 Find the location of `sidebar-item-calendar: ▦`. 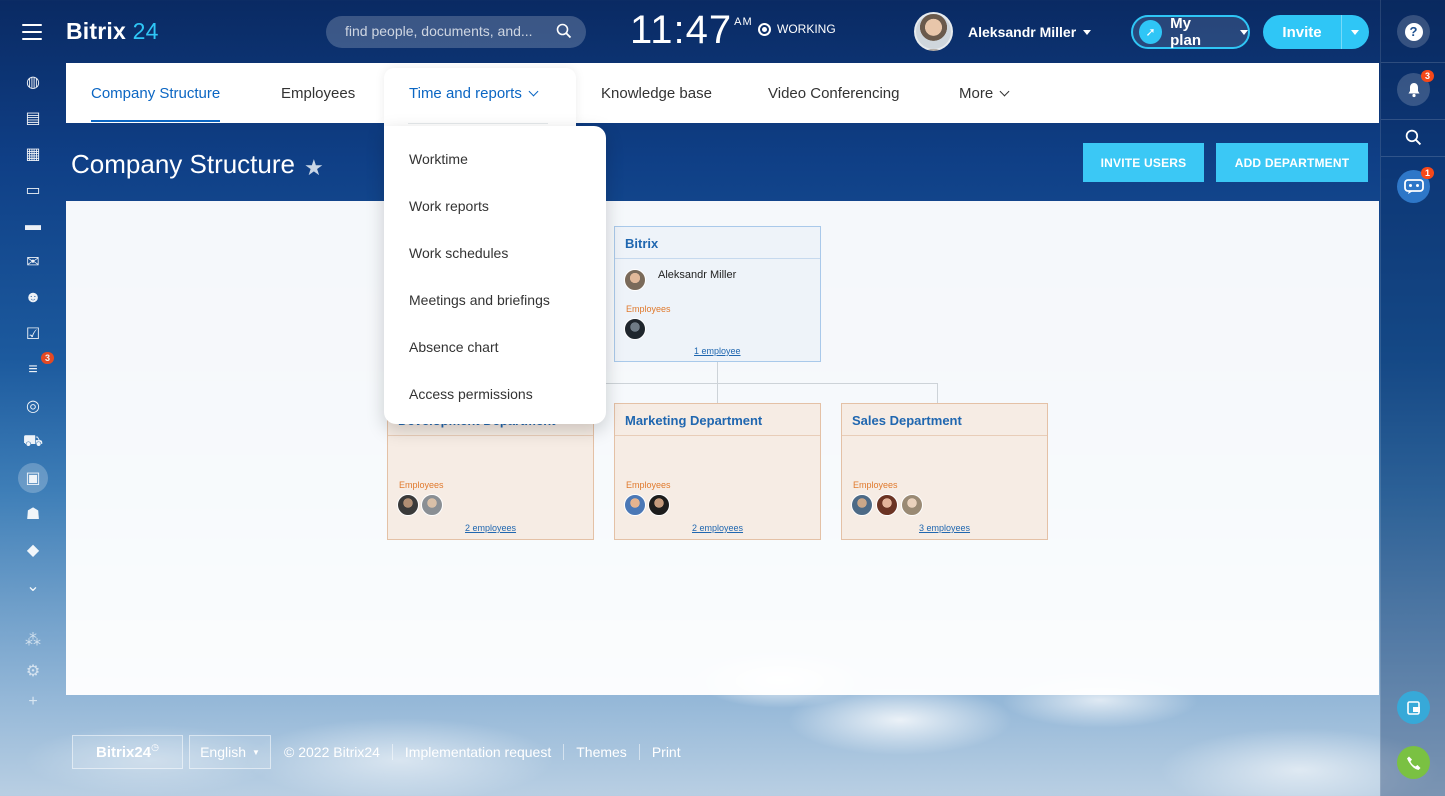

sidebar-item-calendar: ▦ is located at coordinates (33, 154).